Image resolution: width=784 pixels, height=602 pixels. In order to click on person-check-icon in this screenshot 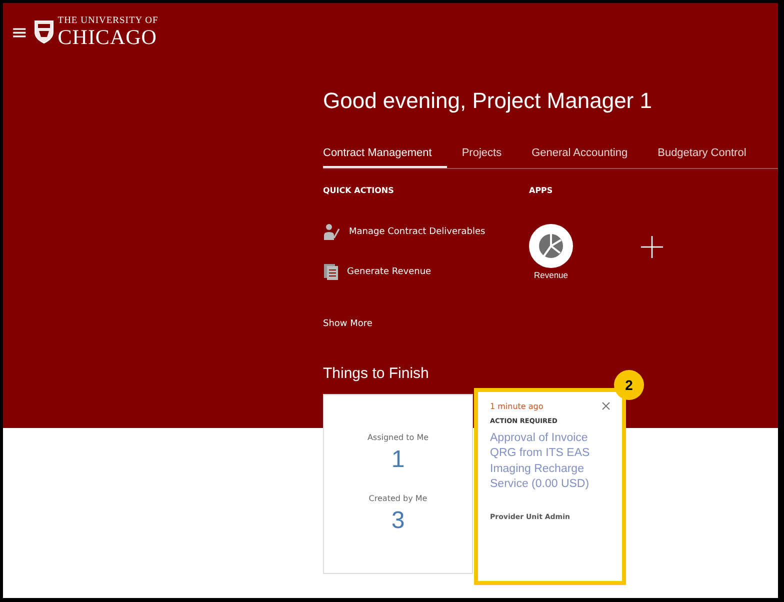, I will do `click(332, 231)`.